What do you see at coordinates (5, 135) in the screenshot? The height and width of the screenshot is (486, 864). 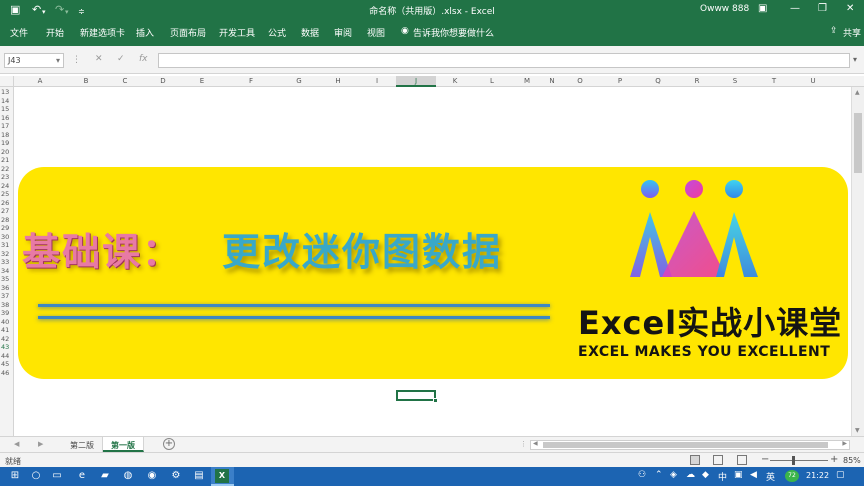 I see `row-header-18: 18` at bounding box center [5, 135].